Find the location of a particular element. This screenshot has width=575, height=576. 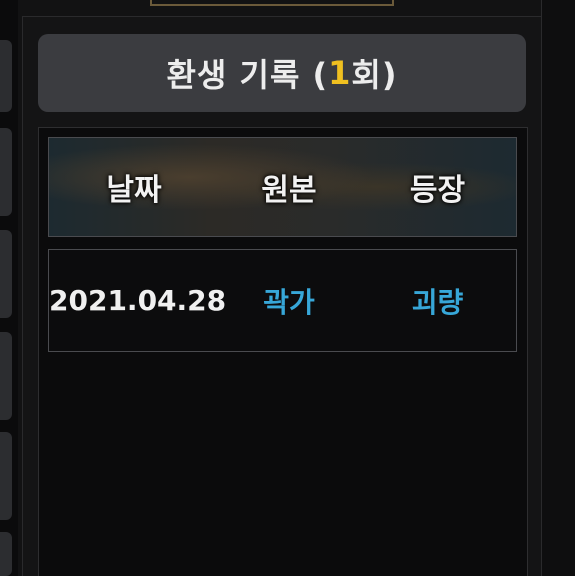

title-prefix: 환생 기록 ( is located at coordinates (247, 75).